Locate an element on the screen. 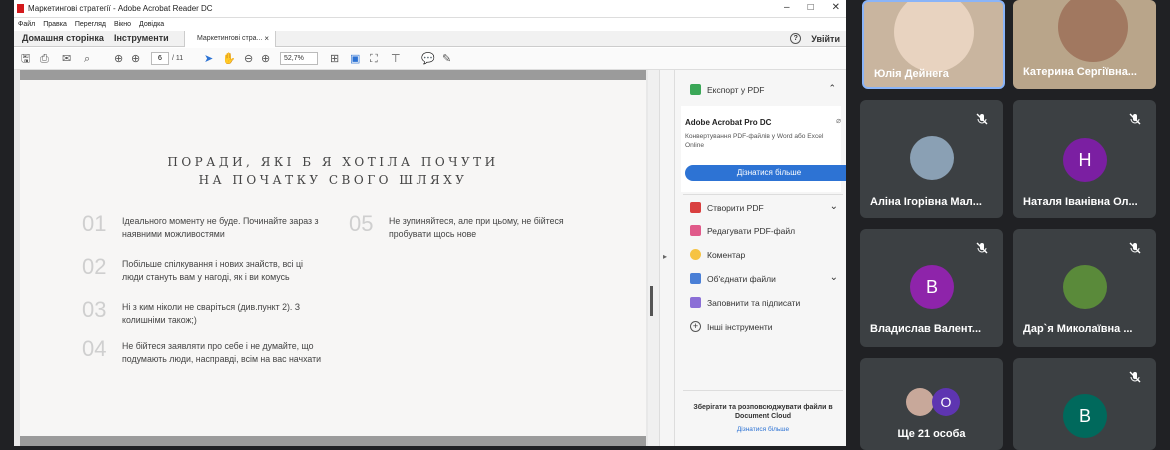  export-pdf-label: Експорт у PDF is located at coordinates (736, 89).